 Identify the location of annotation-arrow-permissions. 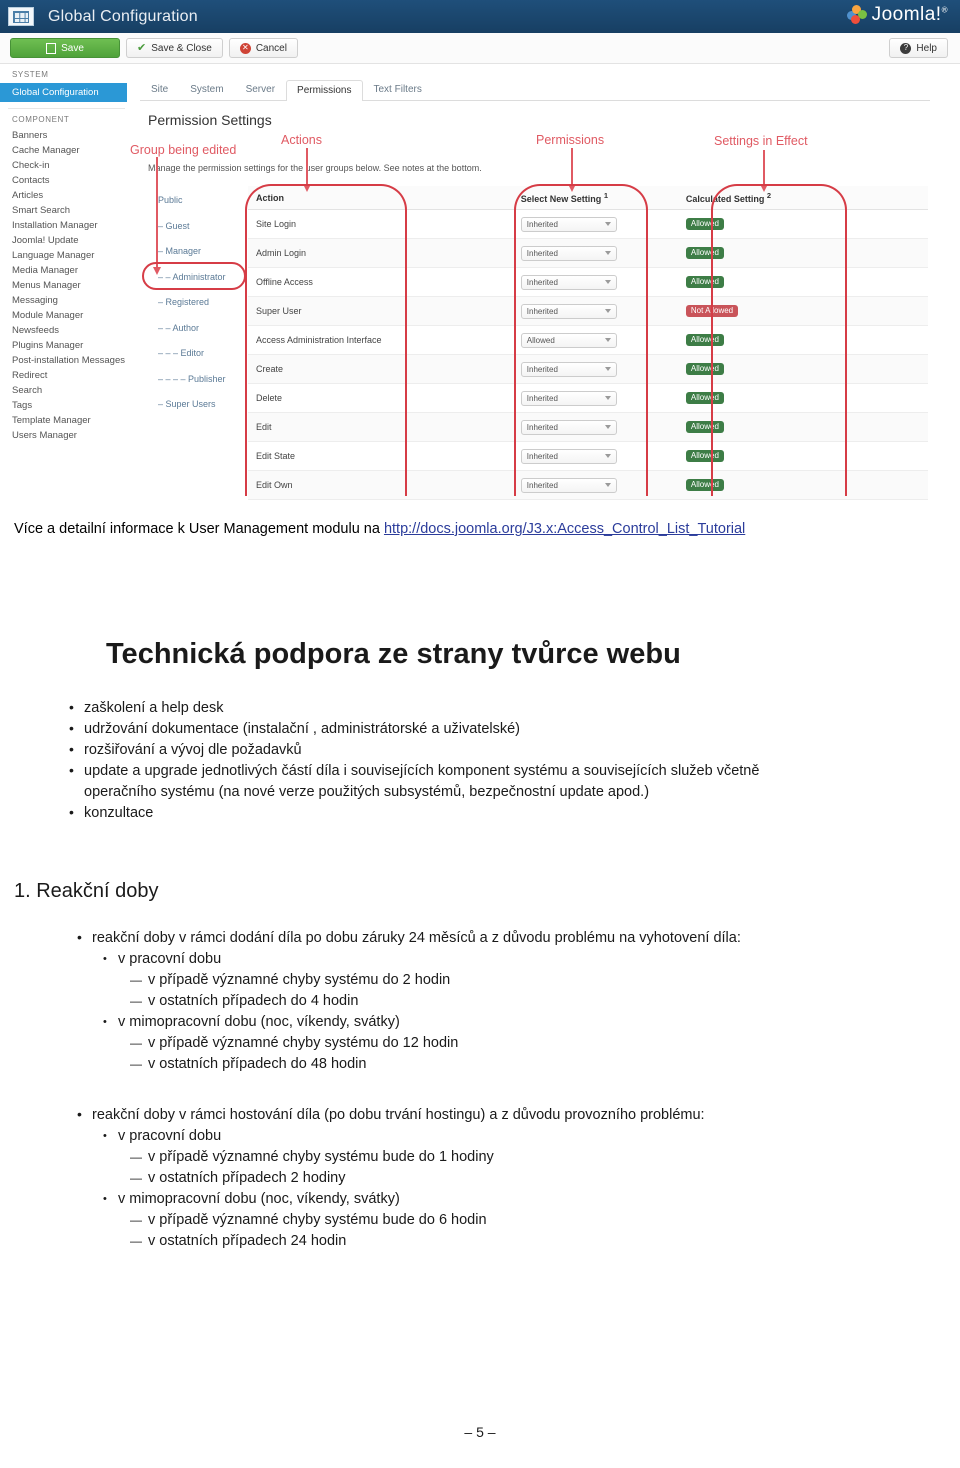
(572, 170).